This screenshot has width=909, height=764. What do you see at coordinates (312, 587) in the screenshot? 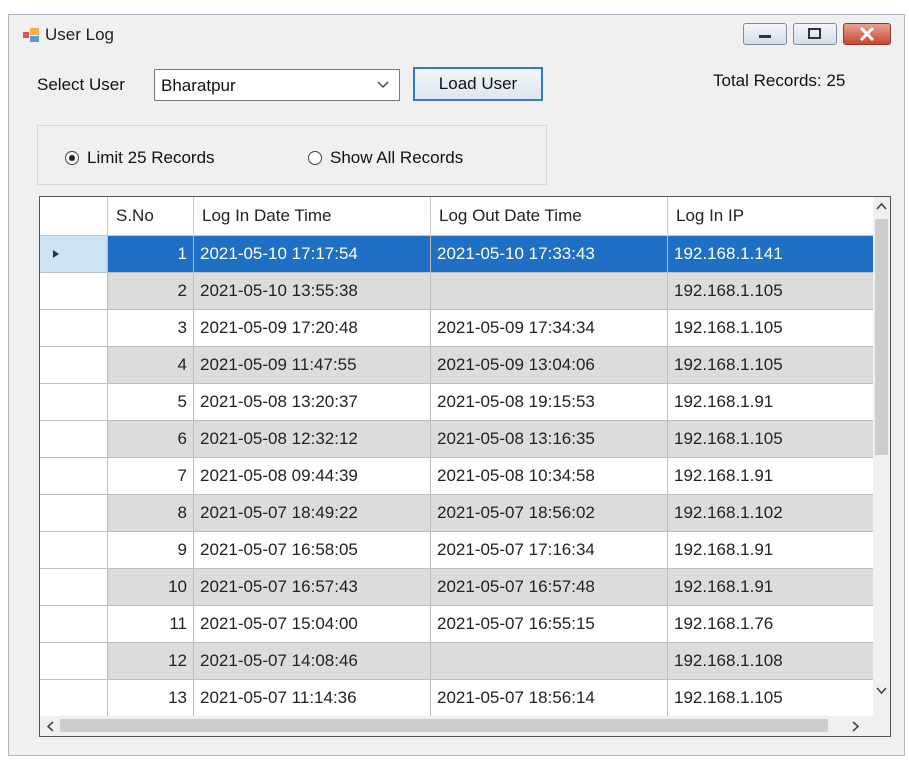
I see `cell-login-time: 2021-05-07 16:57:43` at bounding box center [312, 587].